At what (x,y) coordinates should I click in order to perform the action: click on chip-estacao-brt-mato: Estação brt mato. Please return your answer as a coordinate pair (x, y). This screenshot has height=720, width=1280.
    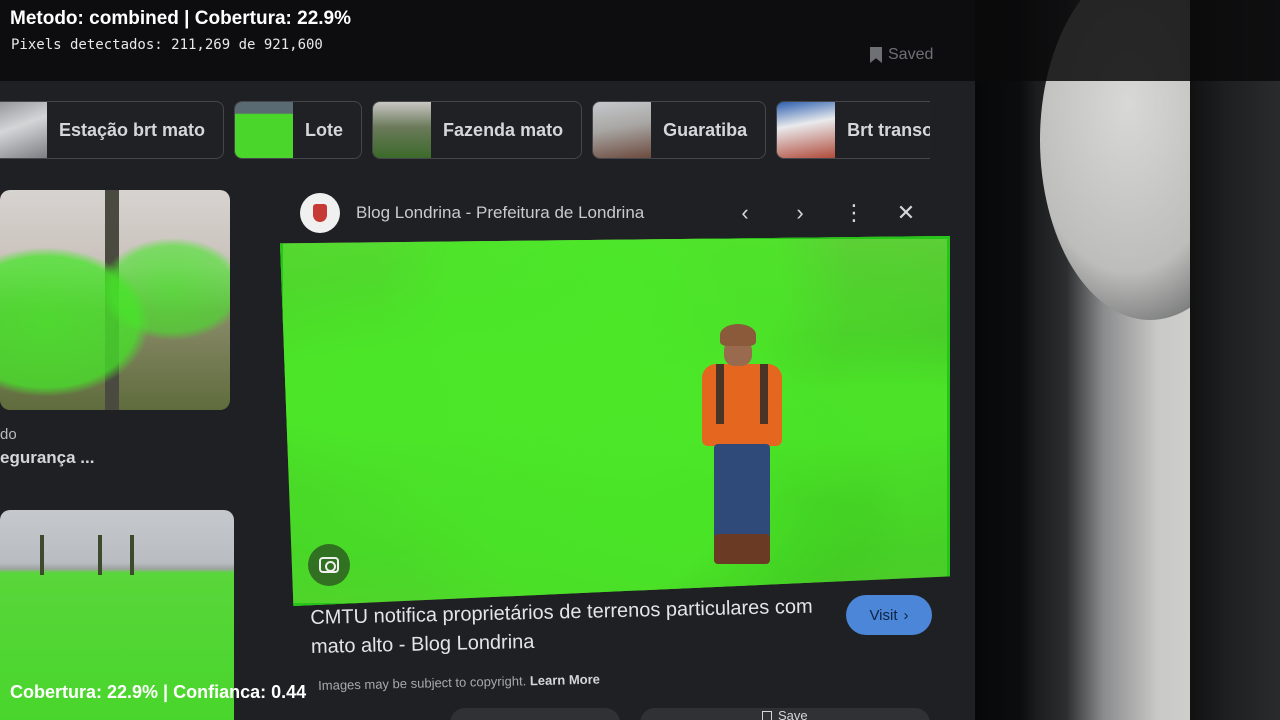
    Looking at the image, I should click on (112, 130).